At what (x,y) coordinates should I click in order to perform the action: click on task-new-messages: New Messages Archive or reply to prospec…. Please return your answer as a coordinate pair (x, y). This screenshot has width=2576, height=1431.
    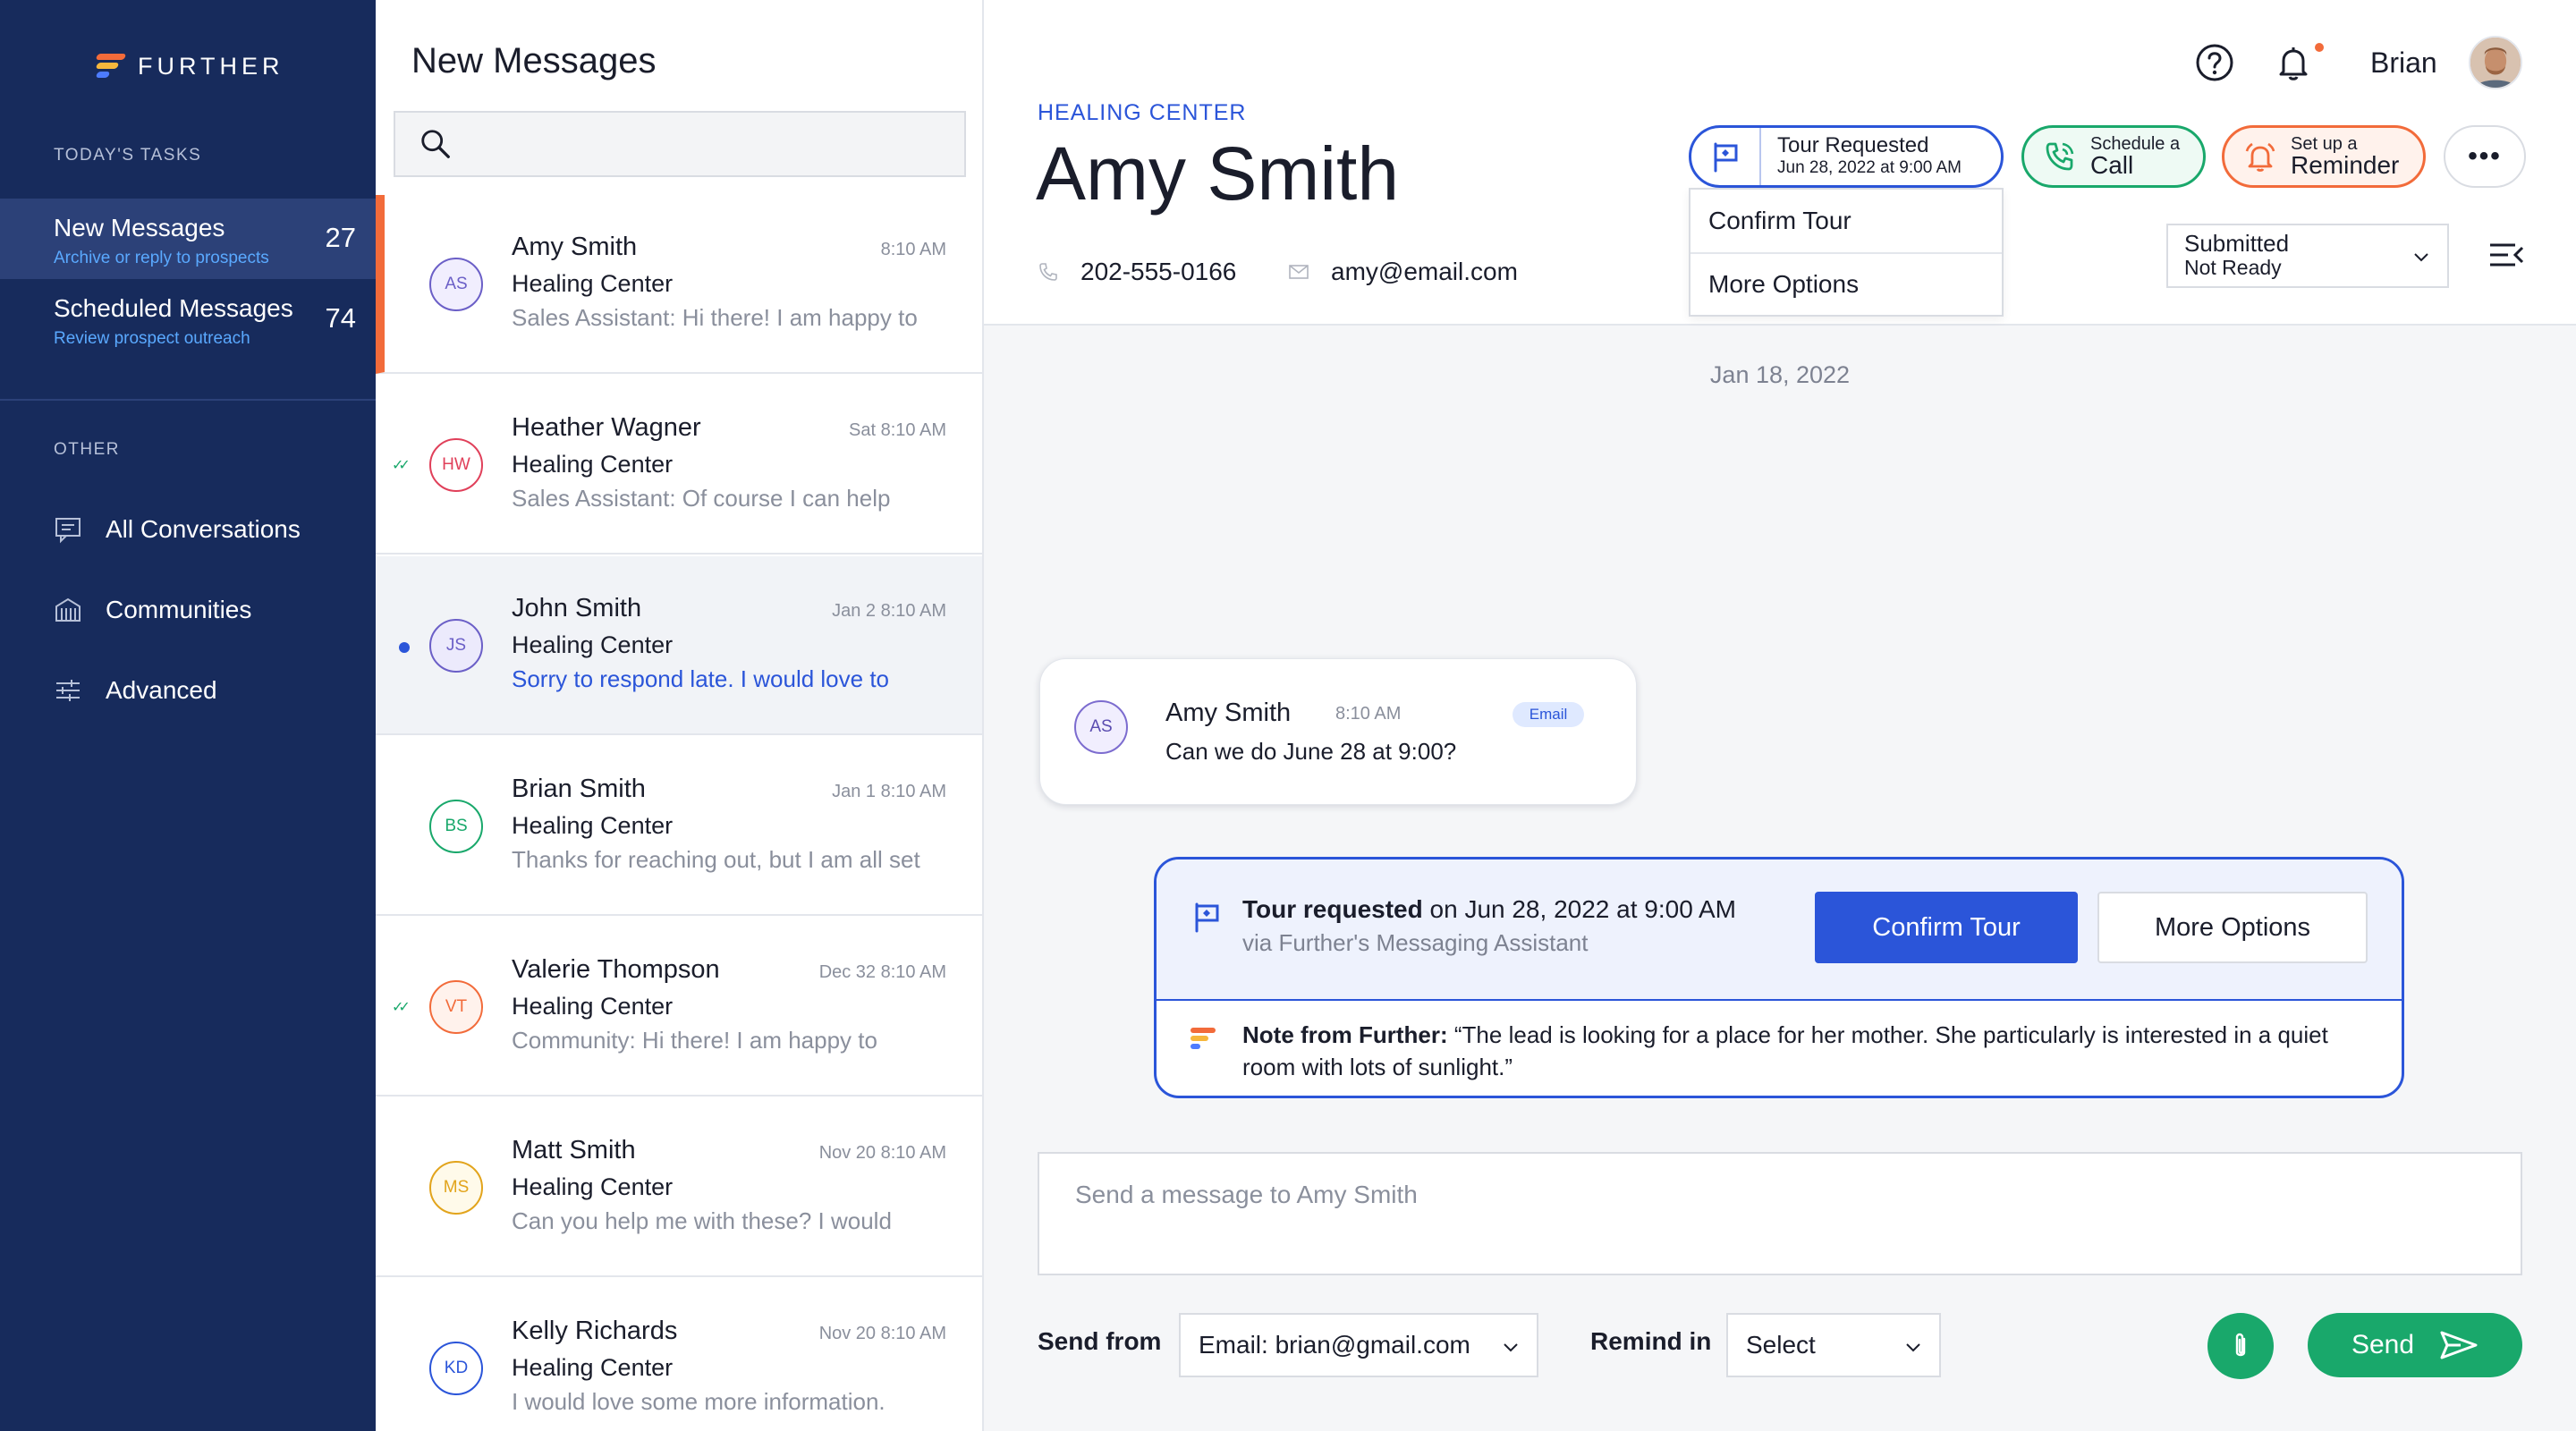
    Looking at the image, I should click on (188, 239).